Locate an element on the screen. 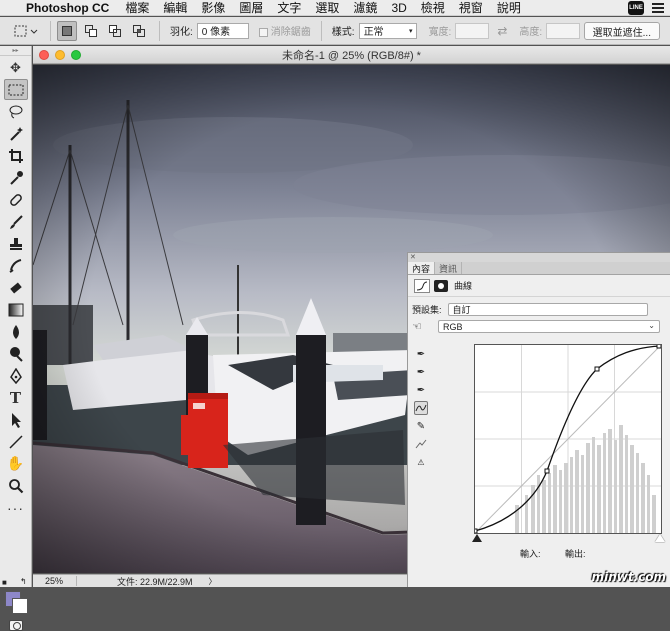  preset-value: 自訂 is located at coordinates (461, 310).